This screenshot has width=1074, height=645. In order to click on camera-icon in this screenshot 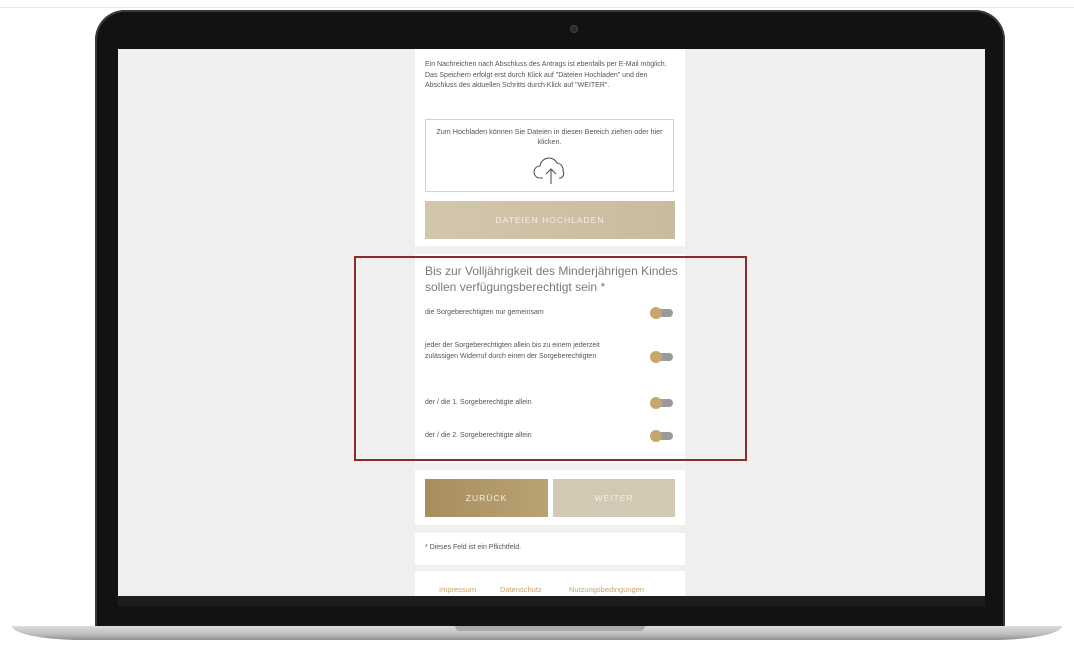, I will do `click(574, 29)`.